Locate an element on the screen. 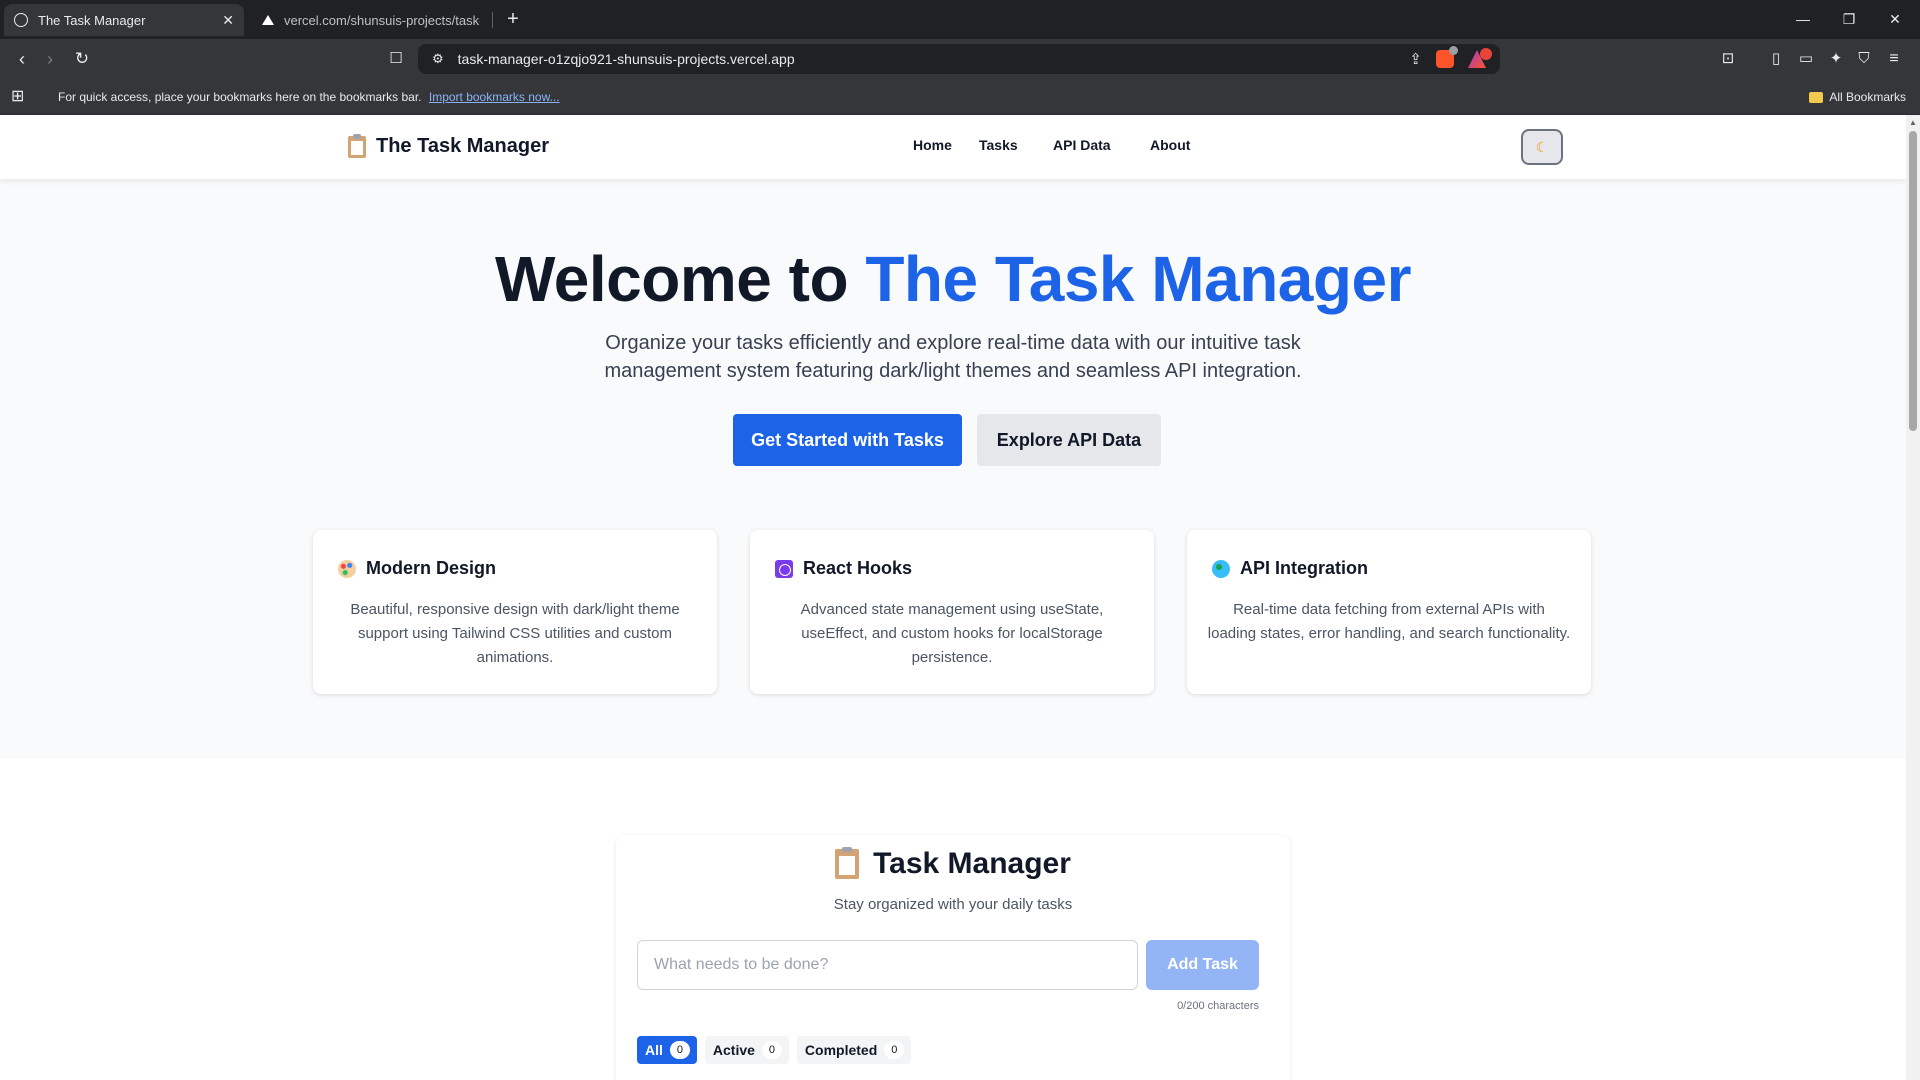 The height and width of the screenshot is (1080, 1920). filter-label: Active is located at coordinates (733, 1050).